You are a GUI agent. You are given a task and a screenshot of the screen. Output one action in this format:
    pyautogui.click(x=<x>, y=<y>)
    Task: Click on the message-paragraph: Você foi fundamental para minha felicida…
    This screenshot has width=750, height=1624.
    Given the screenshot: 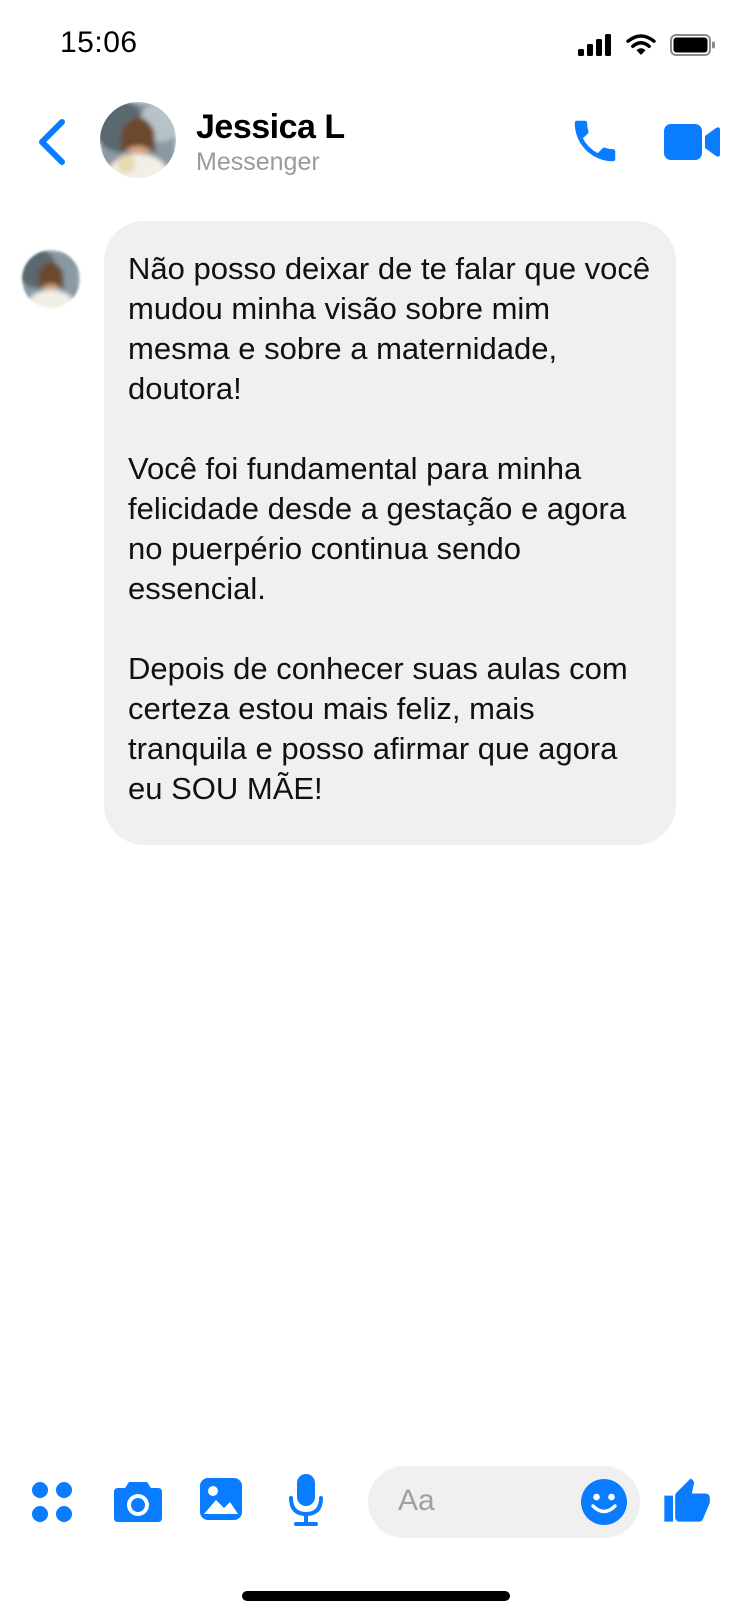 What is the action you would take?
    pyautogui.click(x=377, y=528)
    